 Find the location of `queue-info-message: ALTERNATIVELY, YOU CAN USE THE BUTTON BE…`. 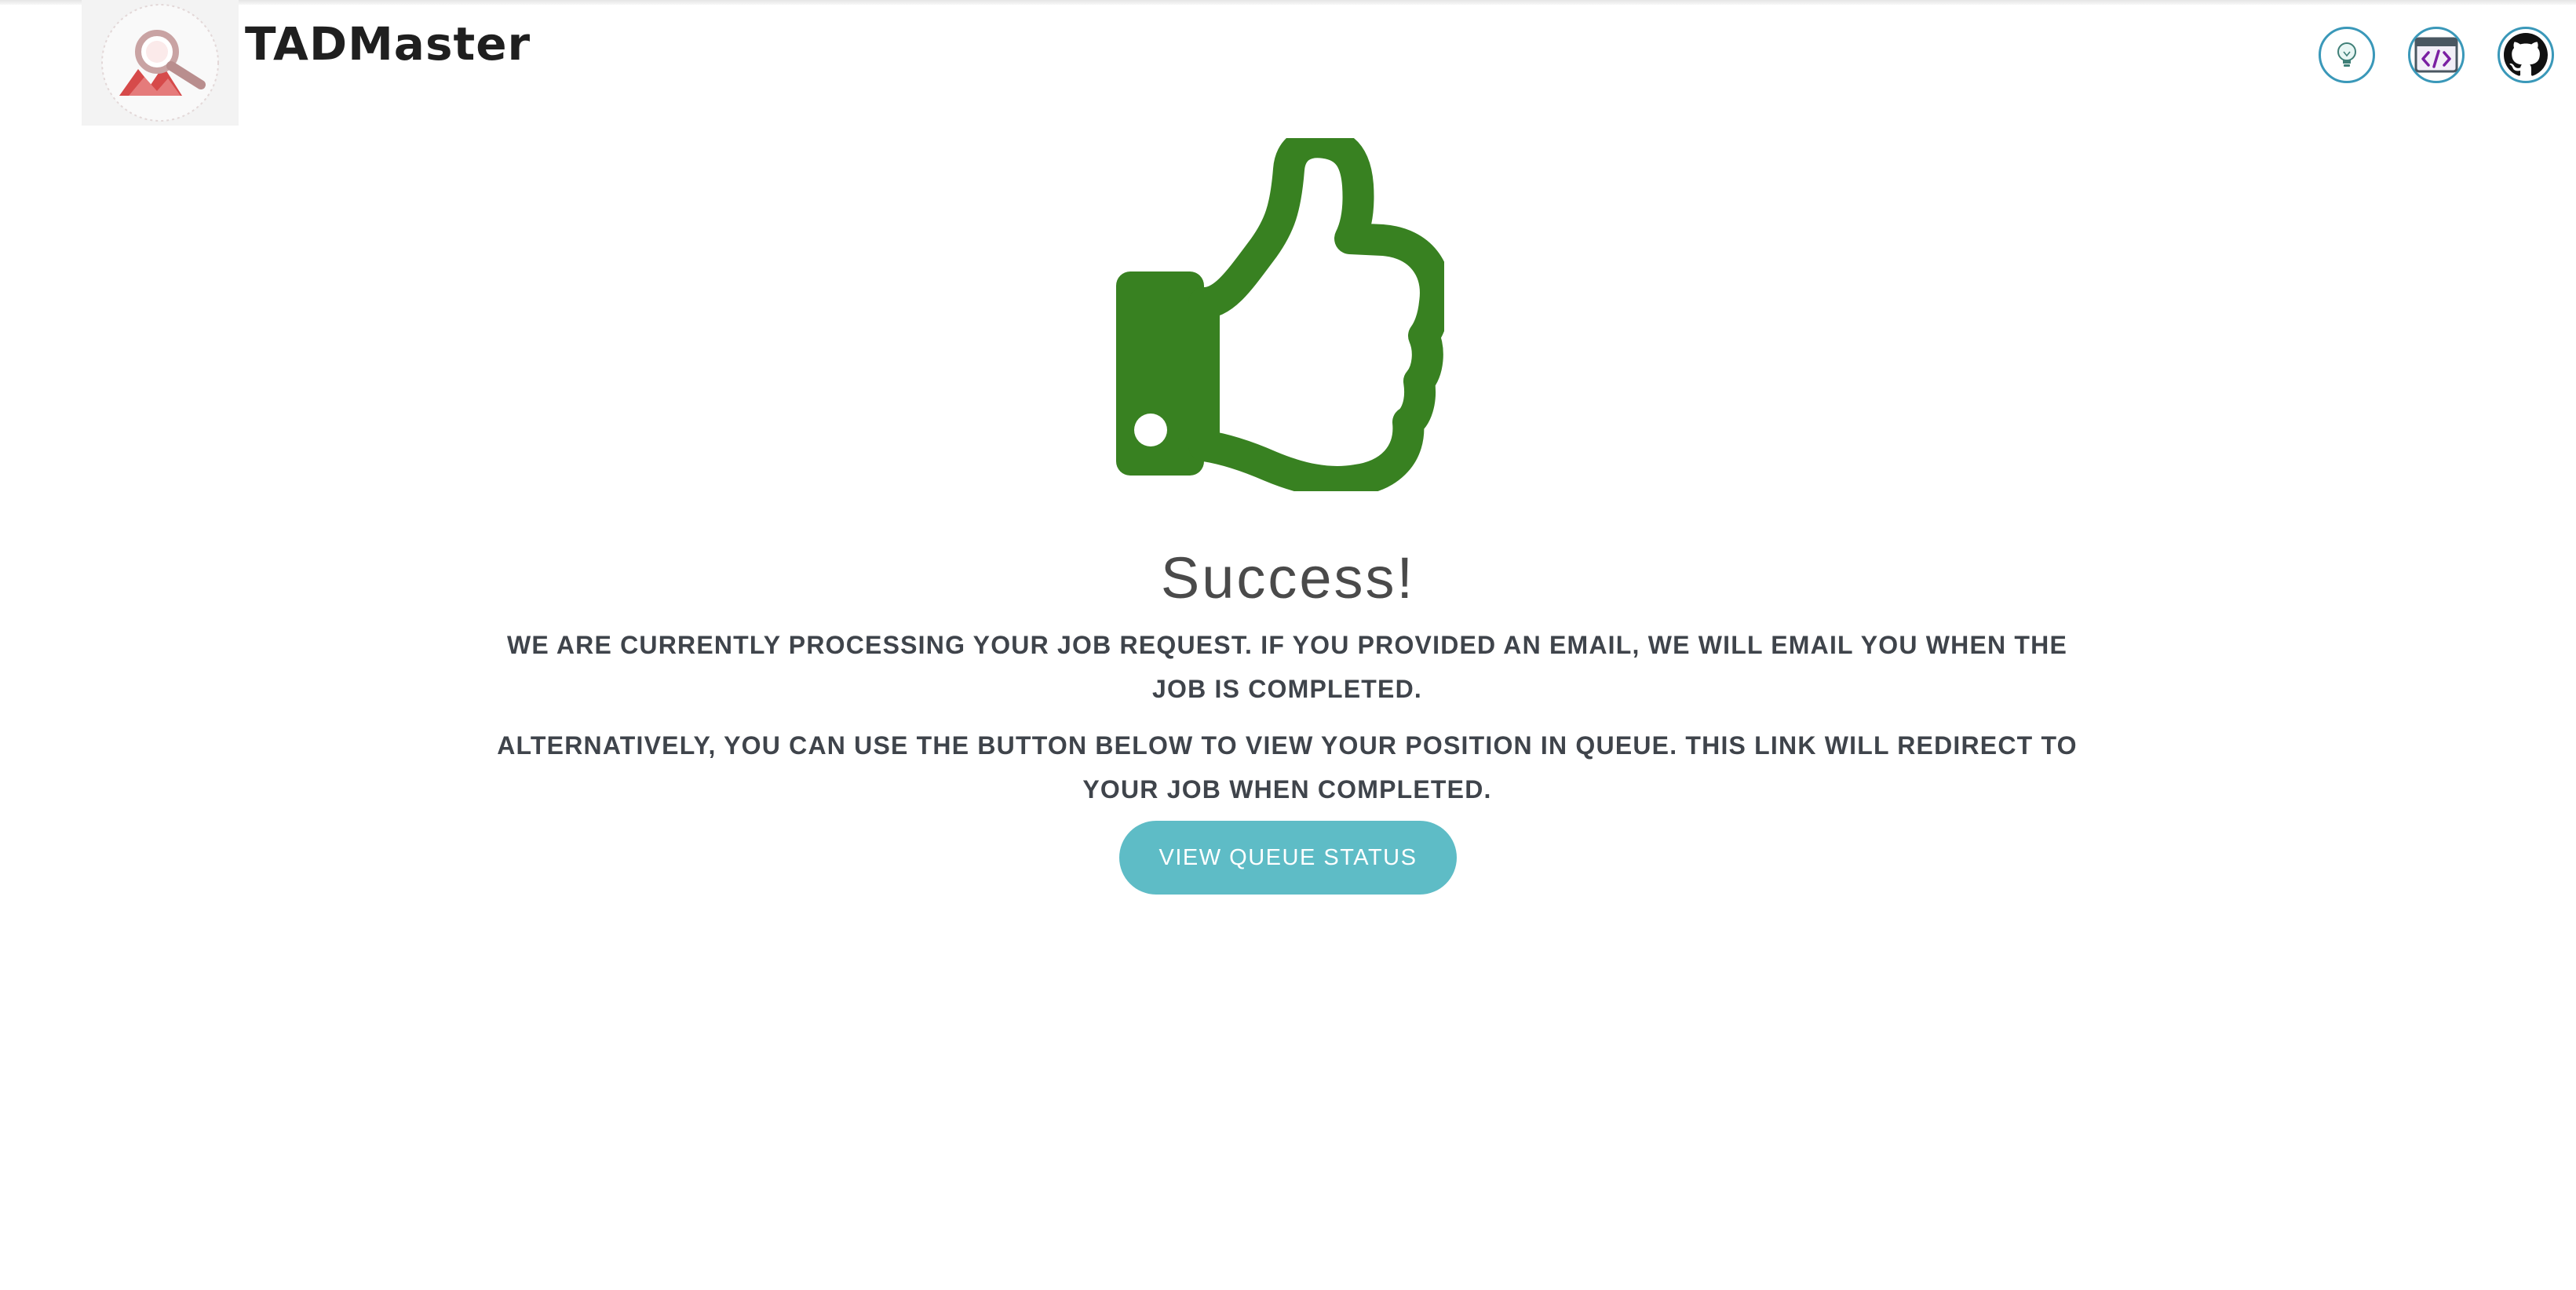

queue-info-message: ALTERNATIVELY, YOU CAN USE THE BUTTON BE… is located at coordinates (1287, 767).